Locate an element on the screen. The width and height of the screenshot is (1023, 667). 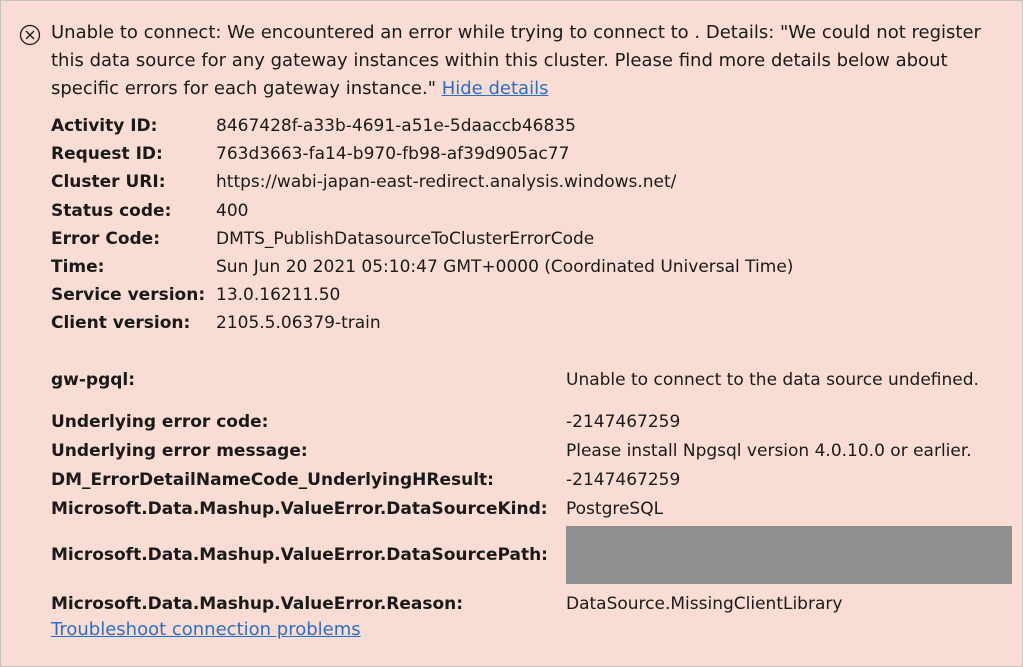
redacted-block is located at coordinates (789, 555).